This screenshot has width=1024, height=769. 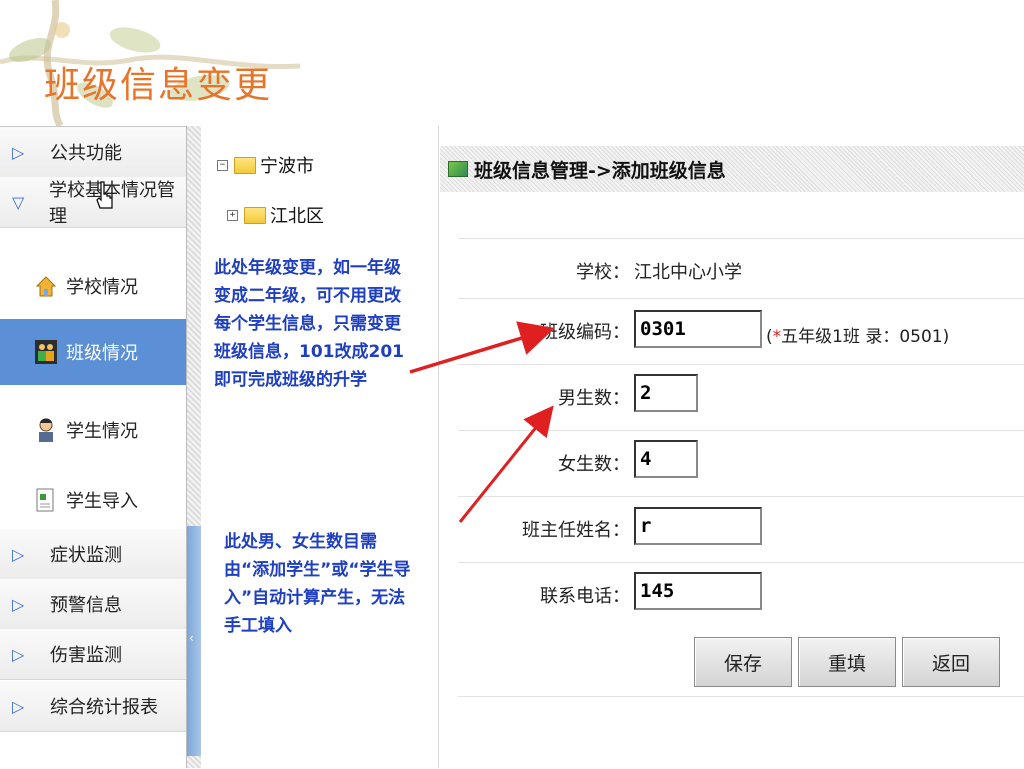 What do you see at coordinates (222, 165) in the screenshot?
I see `collapse-toggle-icon: −` at bounding box center [222, 165].